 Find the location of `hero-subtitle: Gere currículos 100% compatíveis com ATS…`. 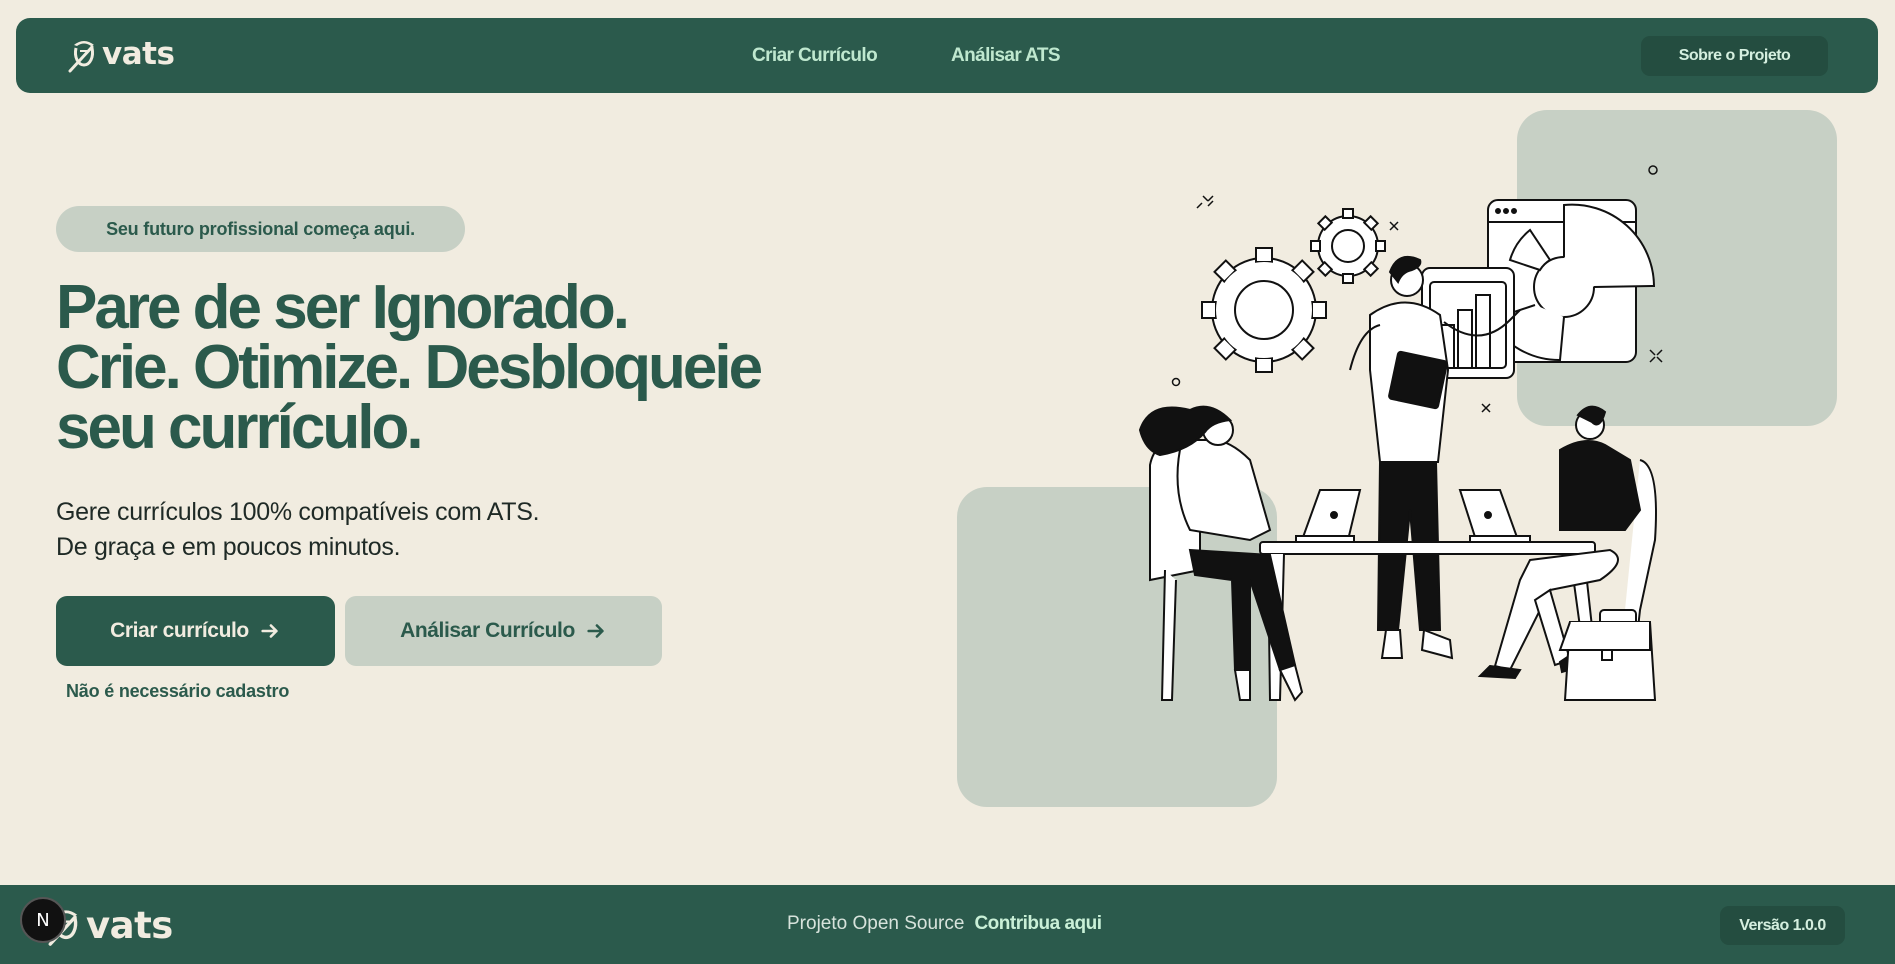

hero-subtitle: Gere currículos 100% compatíveis com ATS… is located at coordinates (406, 530).